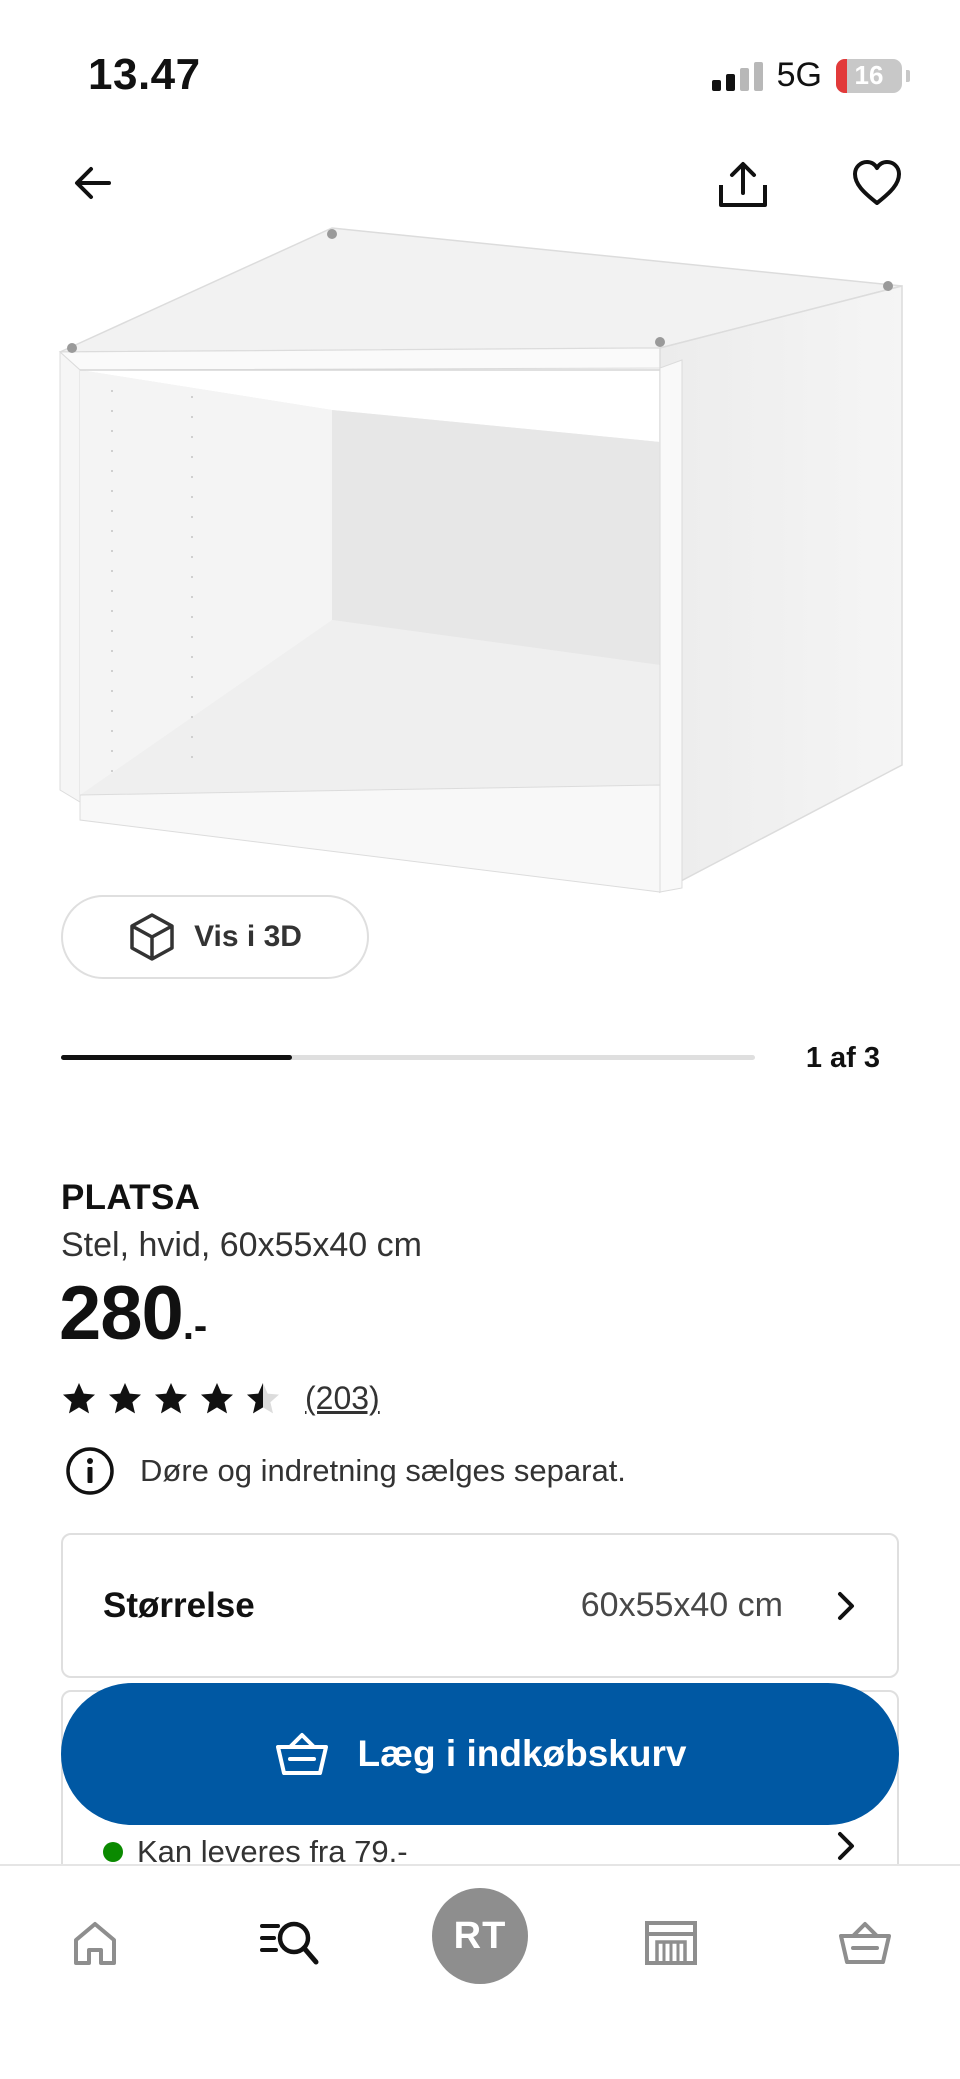 This screenshot has width=960, height=2079. I want to click on tab-search, so click(290, 1942).